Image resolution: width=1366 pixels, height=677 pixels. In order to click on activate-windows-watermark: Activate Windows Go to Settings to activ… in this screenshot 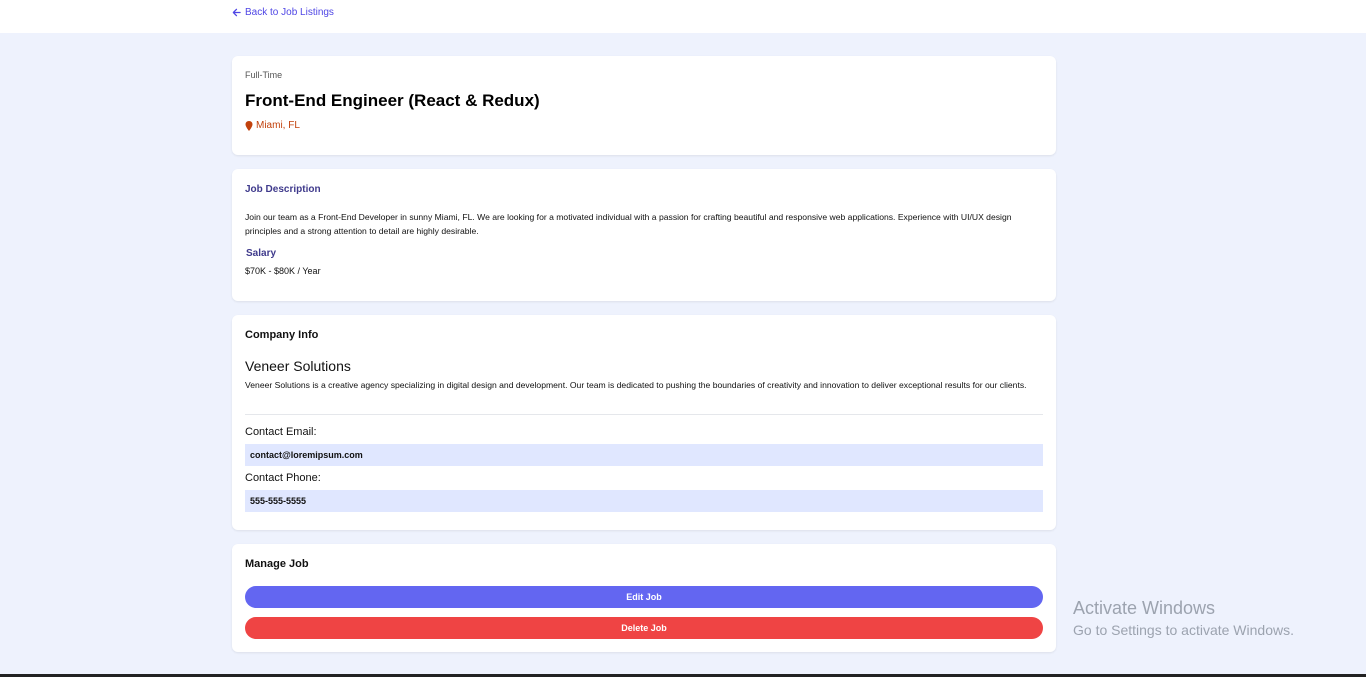, I will do `click(1183, 618)`.